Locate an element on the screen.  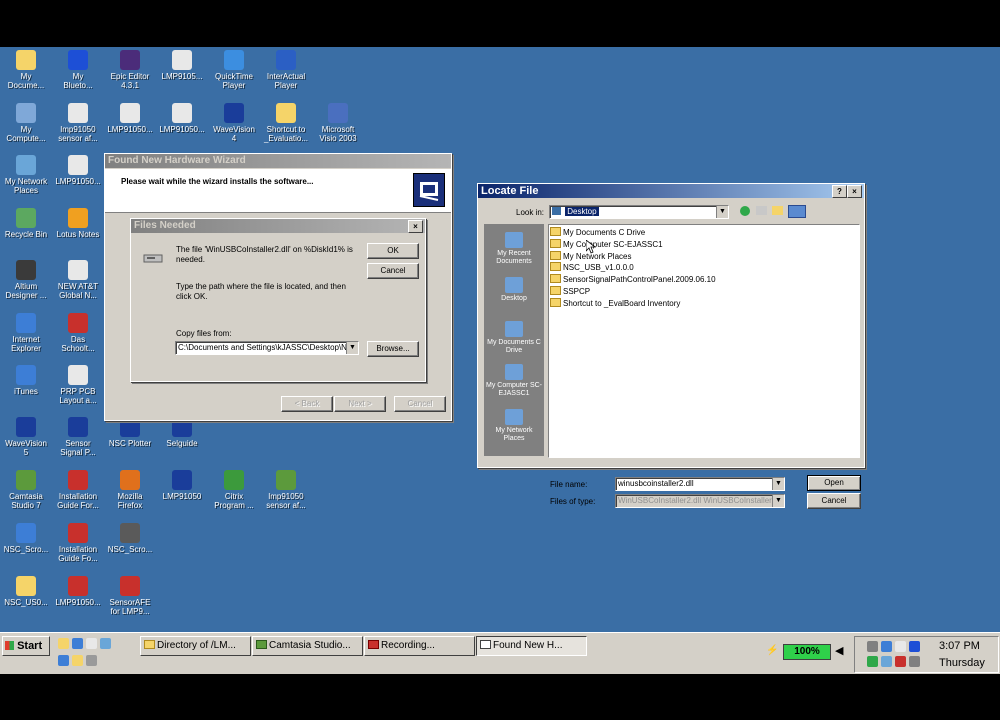
clock-day: Thursday is located at coordinates (962, 663).